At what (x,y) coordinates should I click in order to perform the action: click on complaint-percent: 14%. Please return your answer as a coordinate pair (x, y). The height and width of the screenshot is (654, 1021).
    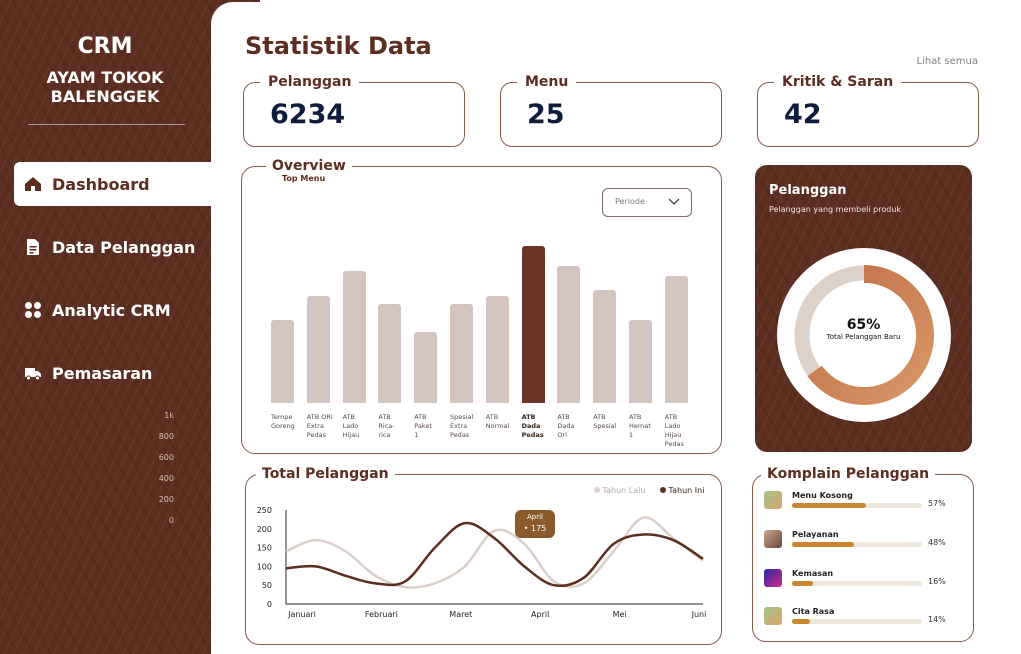
    Looking at the image, I should click on (937, 619).